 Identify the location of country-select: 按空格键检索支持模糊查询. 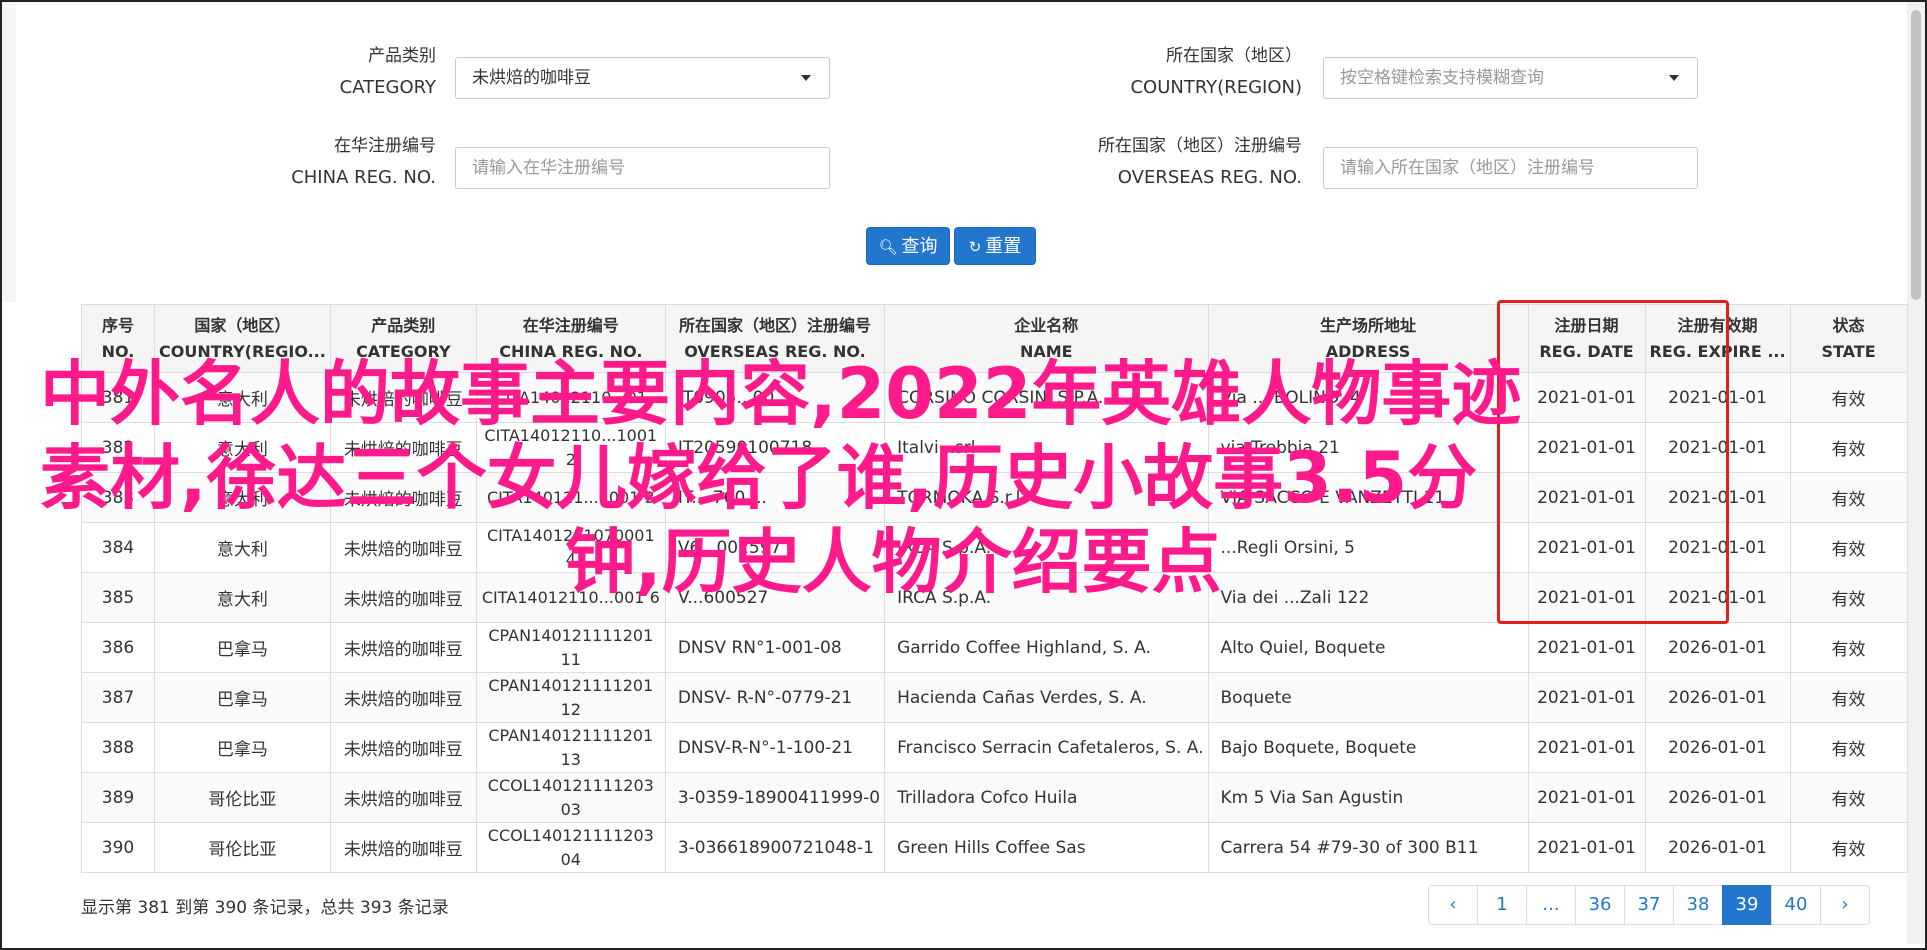
(1510, 78).